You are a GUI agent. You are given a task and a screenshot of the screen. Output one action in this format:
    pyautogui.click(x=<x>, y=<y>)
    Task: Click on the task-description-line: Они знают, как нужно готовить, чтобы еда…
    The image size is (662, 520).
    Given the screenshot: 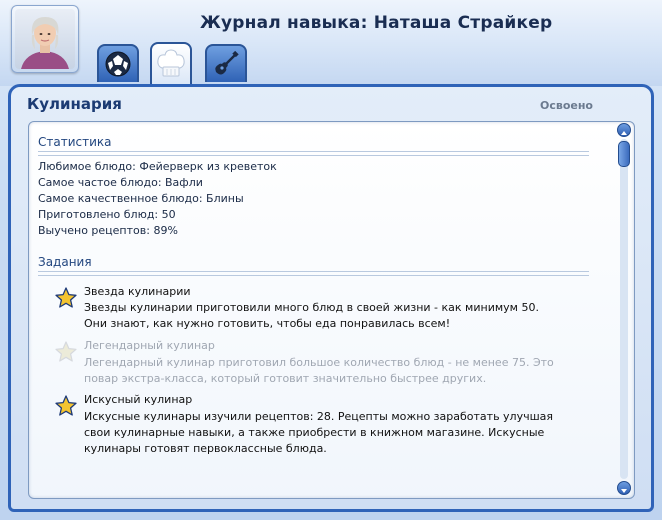 What is the action you would take?
    pyautogui.click(x=267, y=323)
    